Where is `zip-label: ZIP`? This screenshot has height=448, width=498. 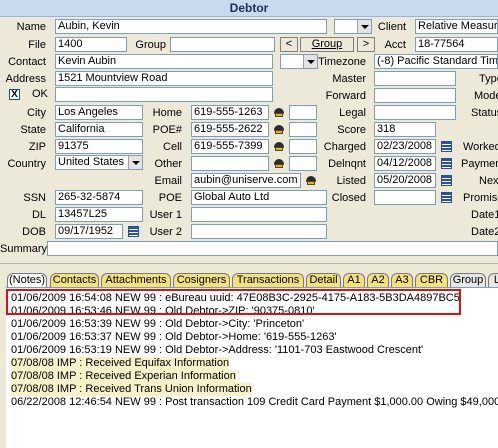
zip-label: ZIP is located at coordinates (37, 147).